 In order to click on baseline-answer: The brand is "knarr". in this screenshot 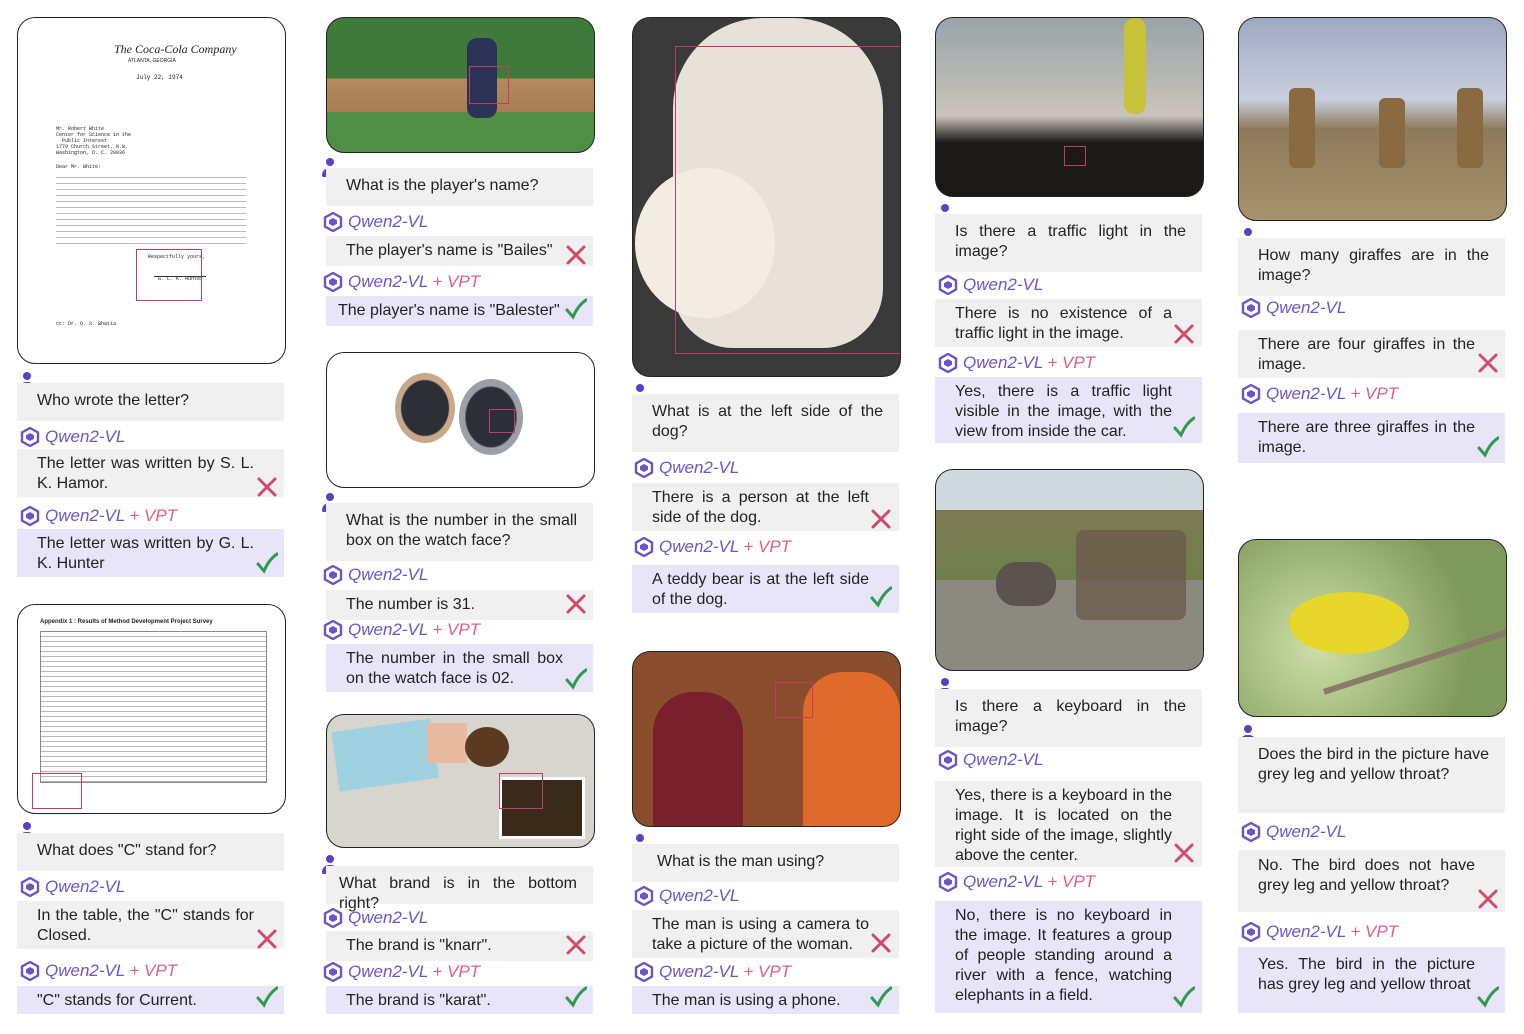, I will do `click(459, 946)`.